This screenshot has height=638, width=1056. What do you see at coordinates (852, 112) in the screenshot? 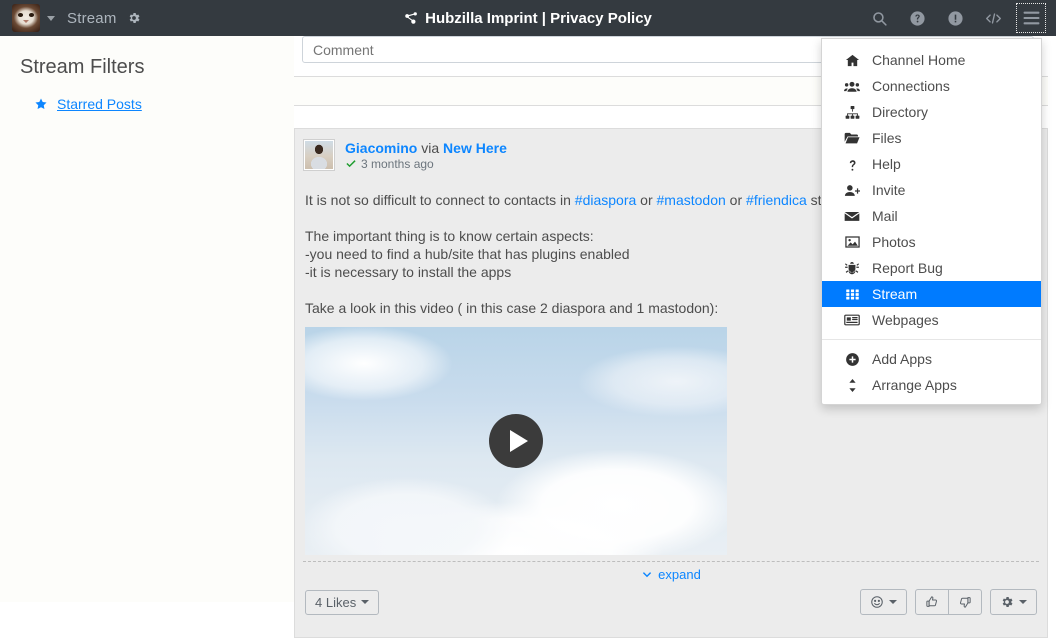
I see `sitemap-icon` at bounding box center [852, 112].